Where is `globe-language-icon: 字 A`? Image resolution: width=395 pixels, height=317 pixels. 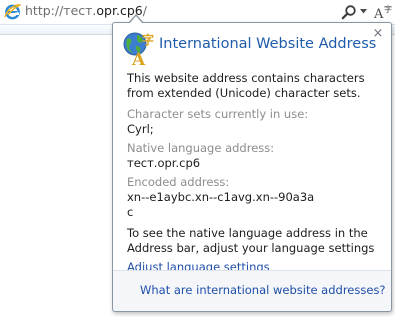 globe-language-icon: 字 A is located at coordinates (138, 49).